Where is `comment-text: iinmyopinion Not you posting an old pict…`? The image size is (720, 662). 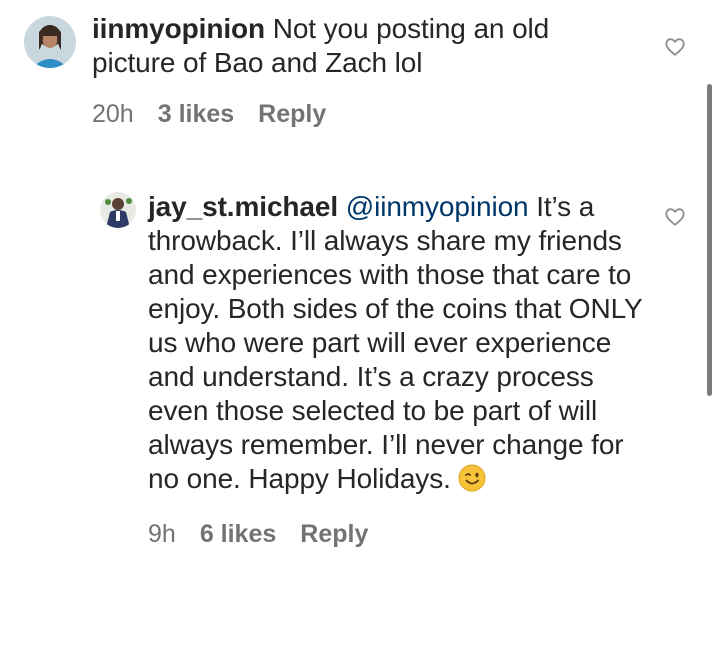
comment-text: iinmyopinion Not you posting an old pict… is located at coordinates (352, 46).